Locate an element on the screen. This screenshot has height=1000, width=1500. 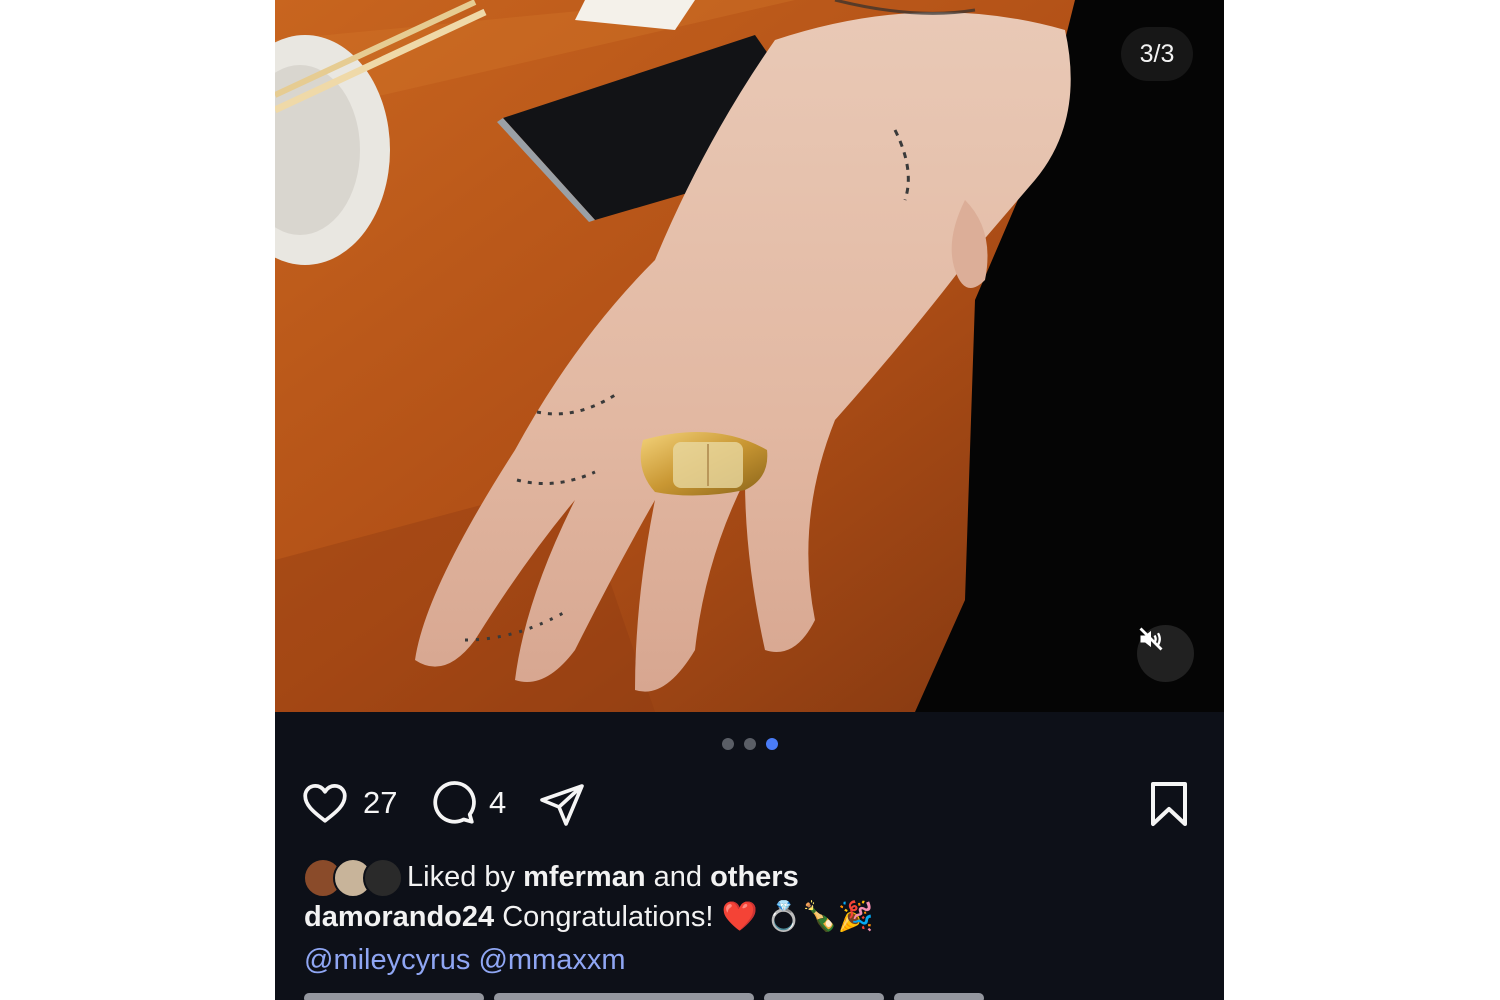
liked-by-text: Liked by mferman and others is located at coordinates (603, 877).